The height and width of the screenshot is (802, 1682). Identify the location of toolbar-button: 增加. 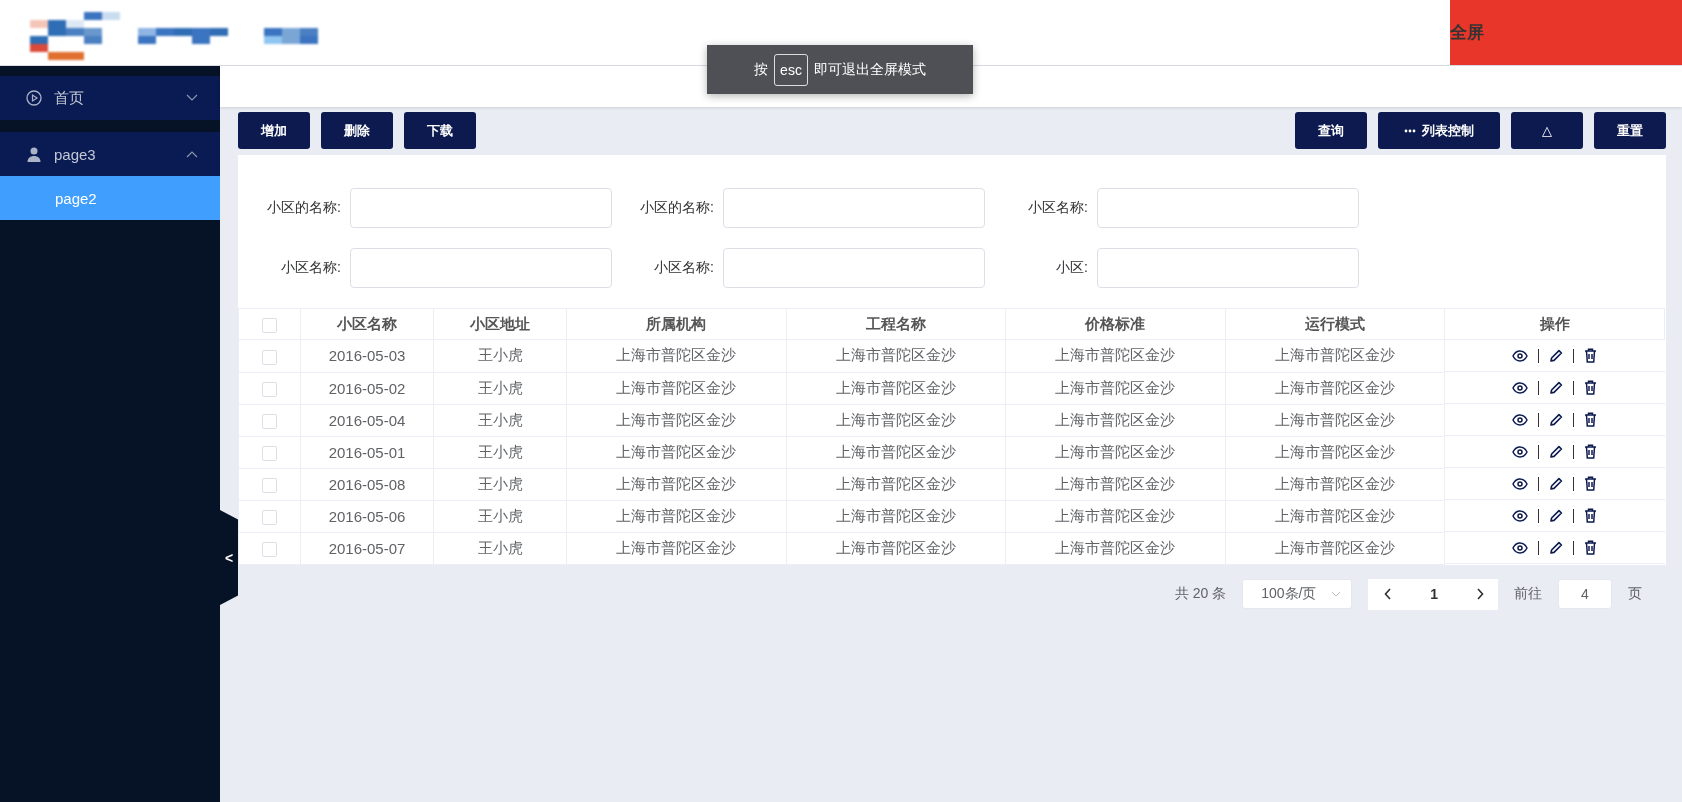
(274, 130).